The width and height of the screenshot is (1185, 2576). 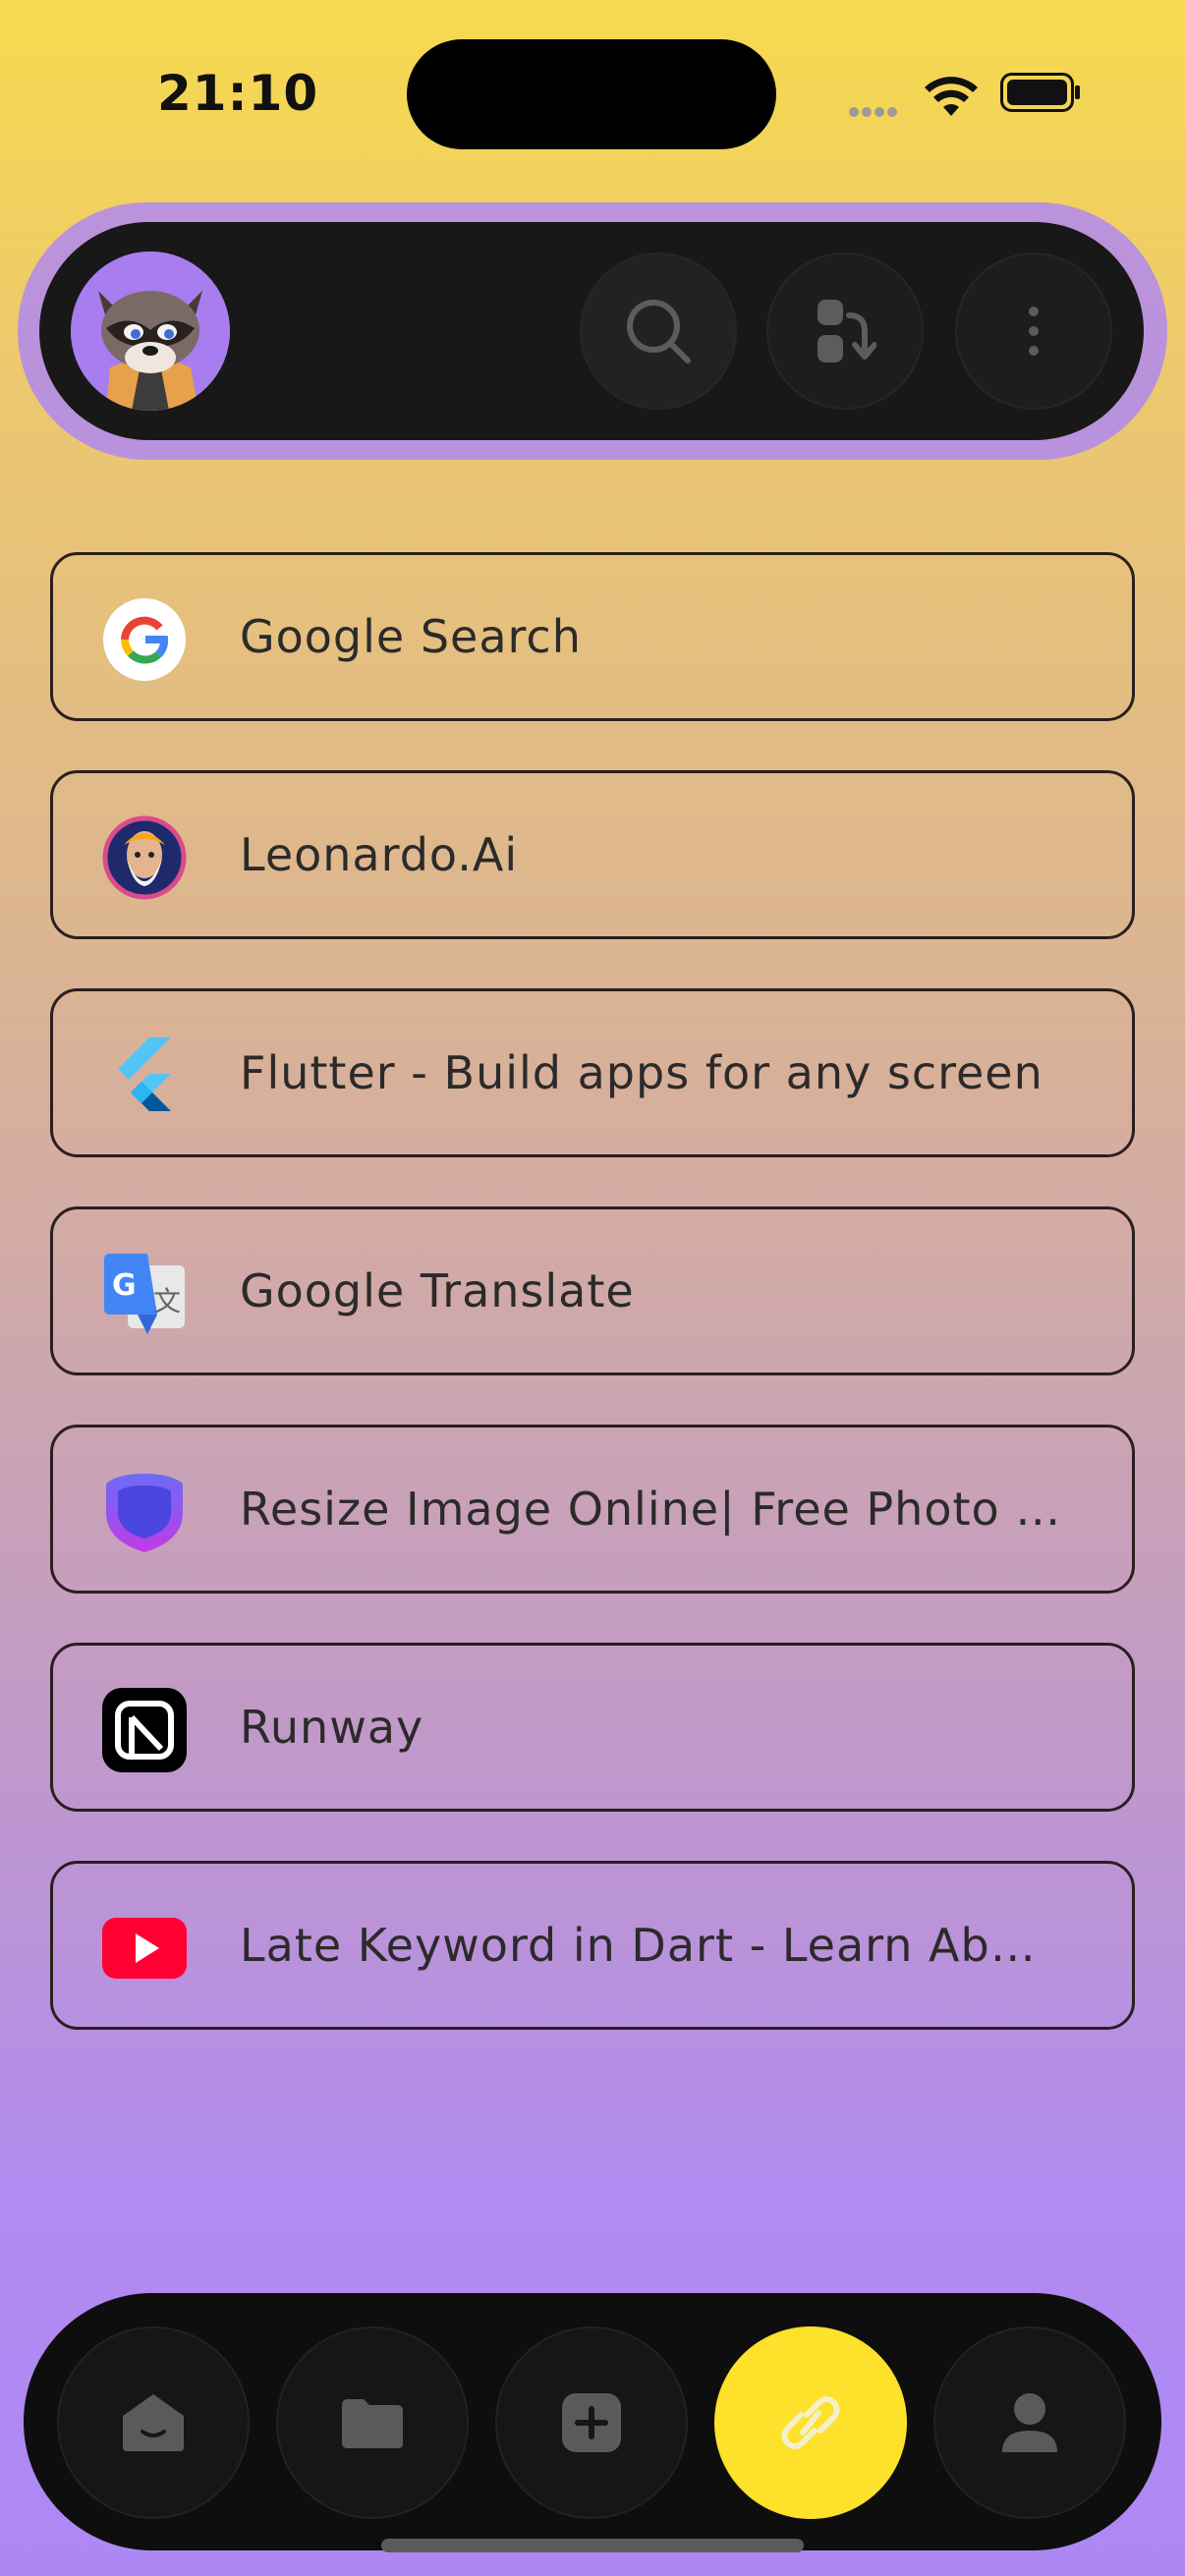 What do you see at coordinates (592, 854) in the screenshot?
I see `link-item-leonardo: Leonardo.Ai` at bounding box center [592, 854].